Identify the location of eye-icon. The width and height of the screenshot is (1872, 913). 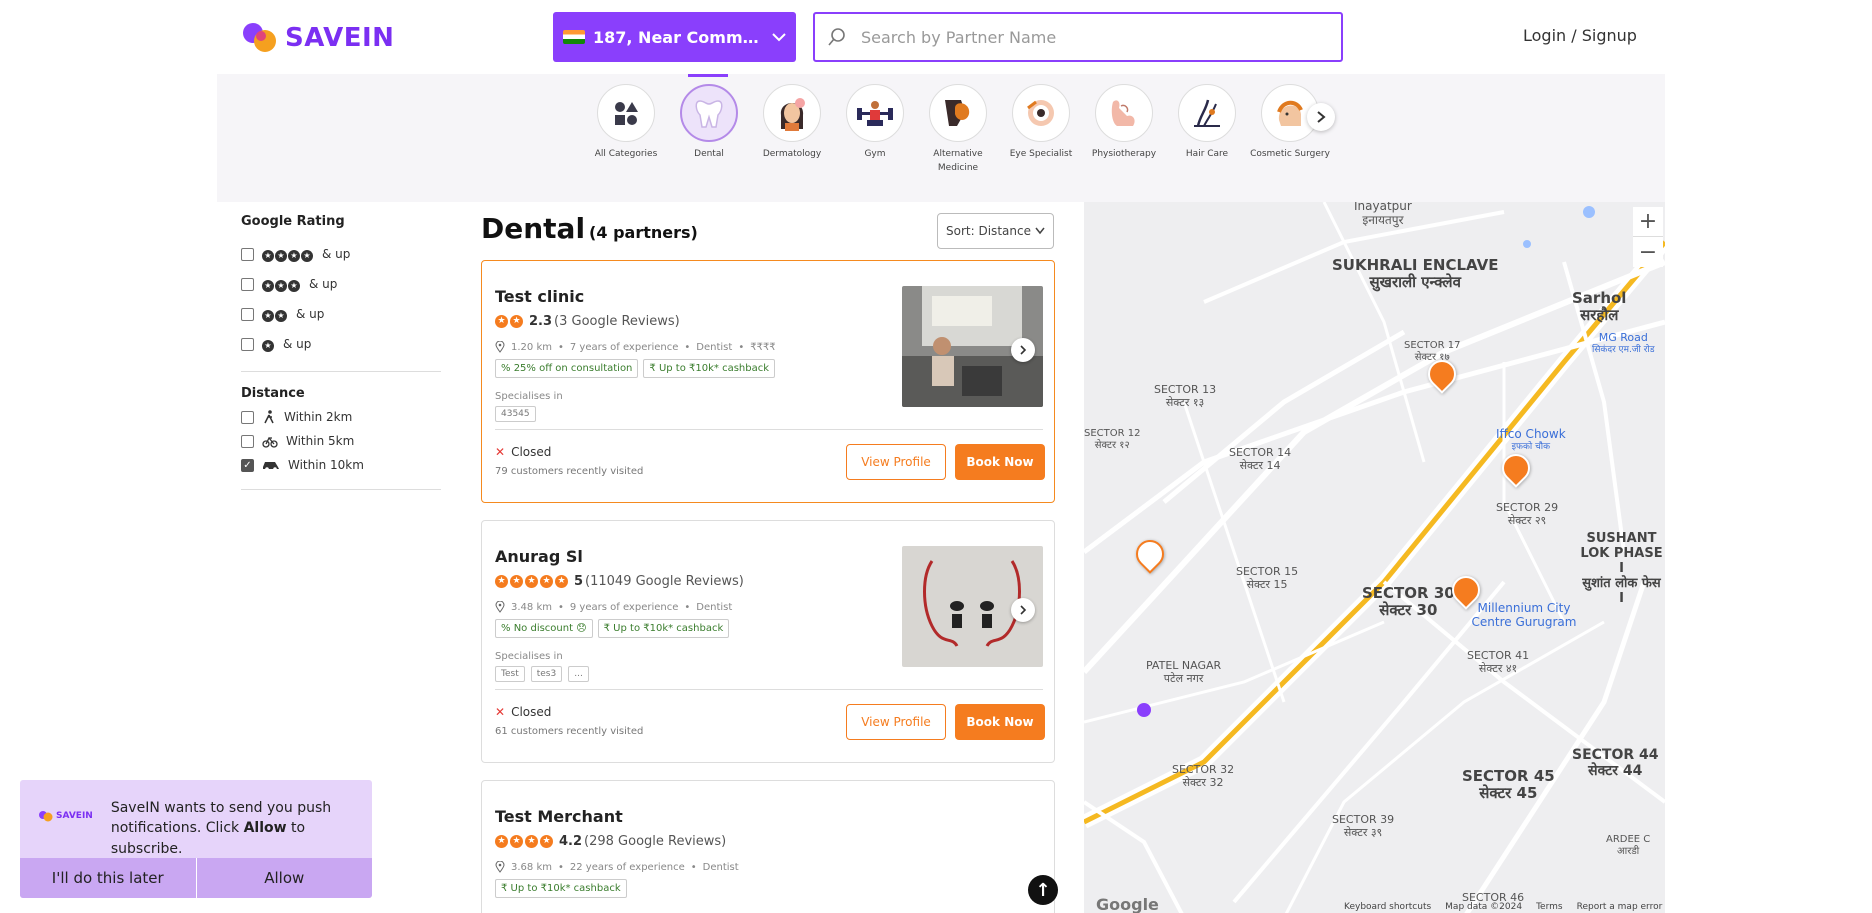
(1041, 113).